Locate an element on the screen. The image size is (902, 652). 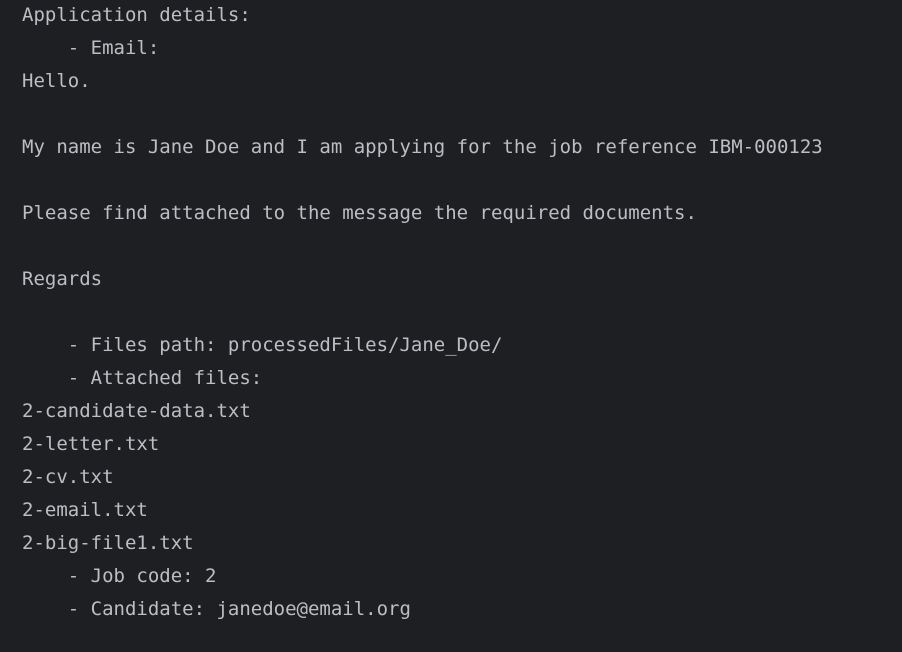
console-line: - Candidate: janedoe@email.org is located at coordinates (216, 609).